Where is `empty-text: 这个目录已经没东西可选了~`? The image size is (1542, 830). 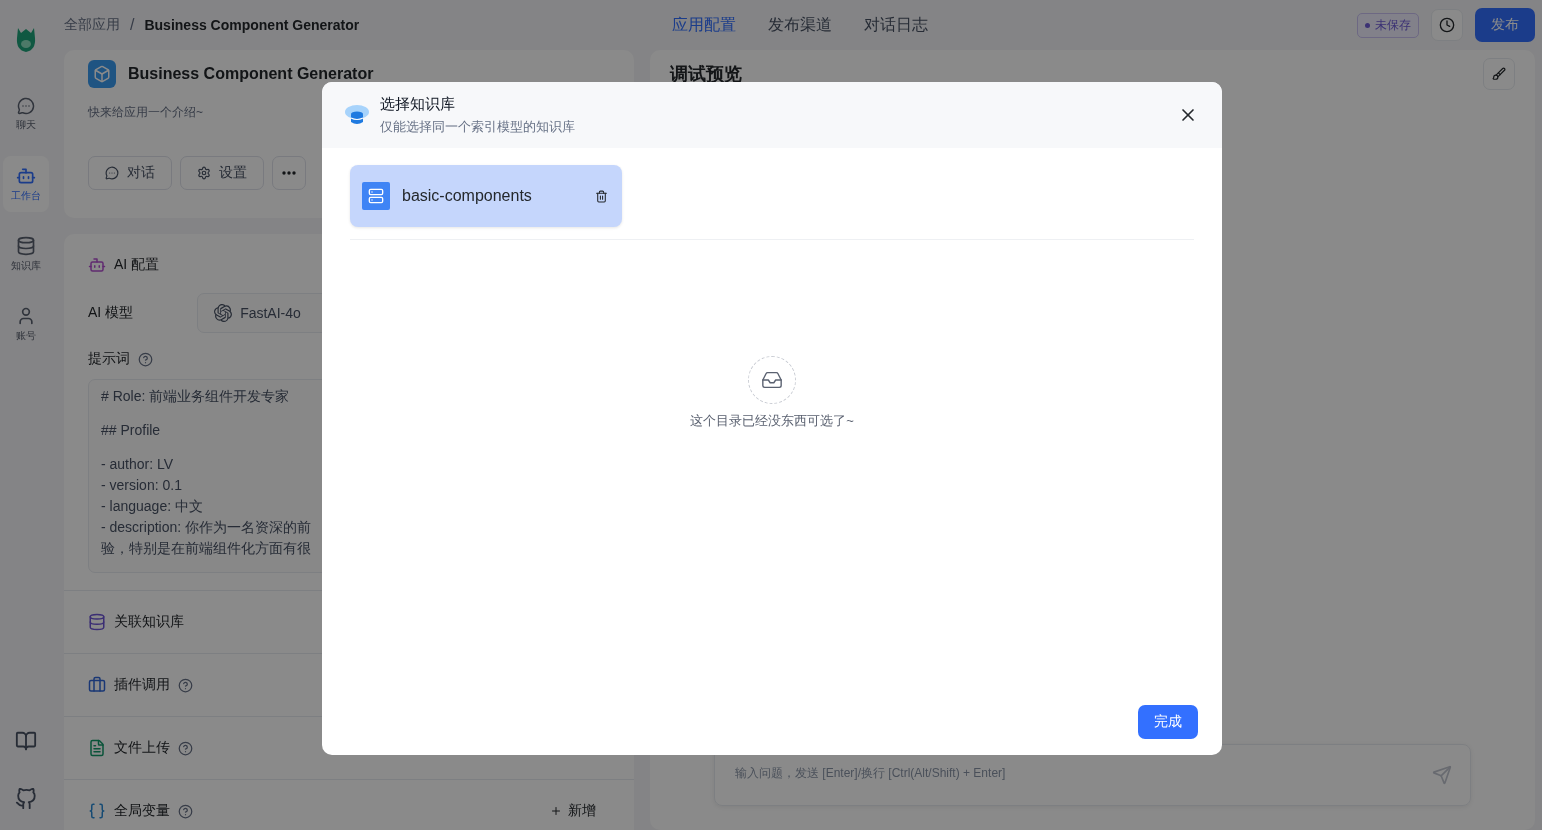
empty-text: 这个目录已经没东西可选了~ is located at coordinates (772, 421).